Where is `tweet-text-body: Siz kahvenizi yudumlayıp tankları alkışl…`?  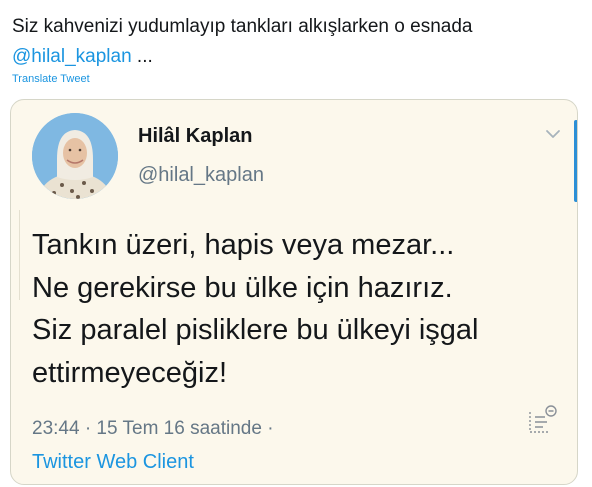 tweet-text-body: Siz kahvenizi yudumlayıp tankları alkışl… is located at coordinates (242, 26).